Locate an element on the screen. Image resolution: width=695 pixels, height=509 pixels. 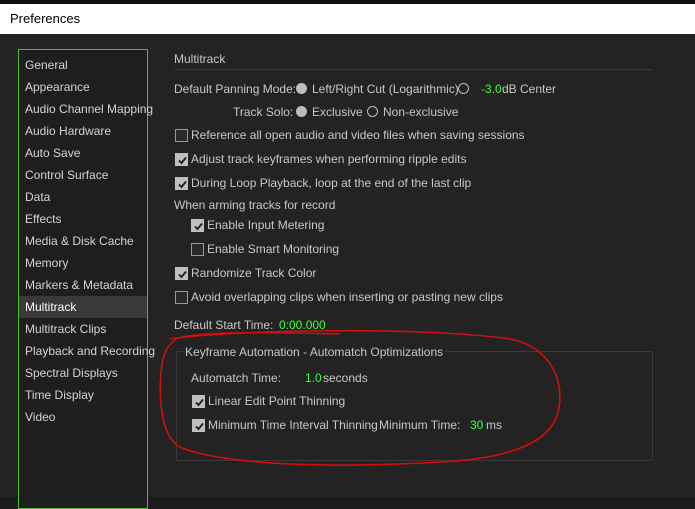
smart-monitoring-checkbox is located at coordinates (197, 249).